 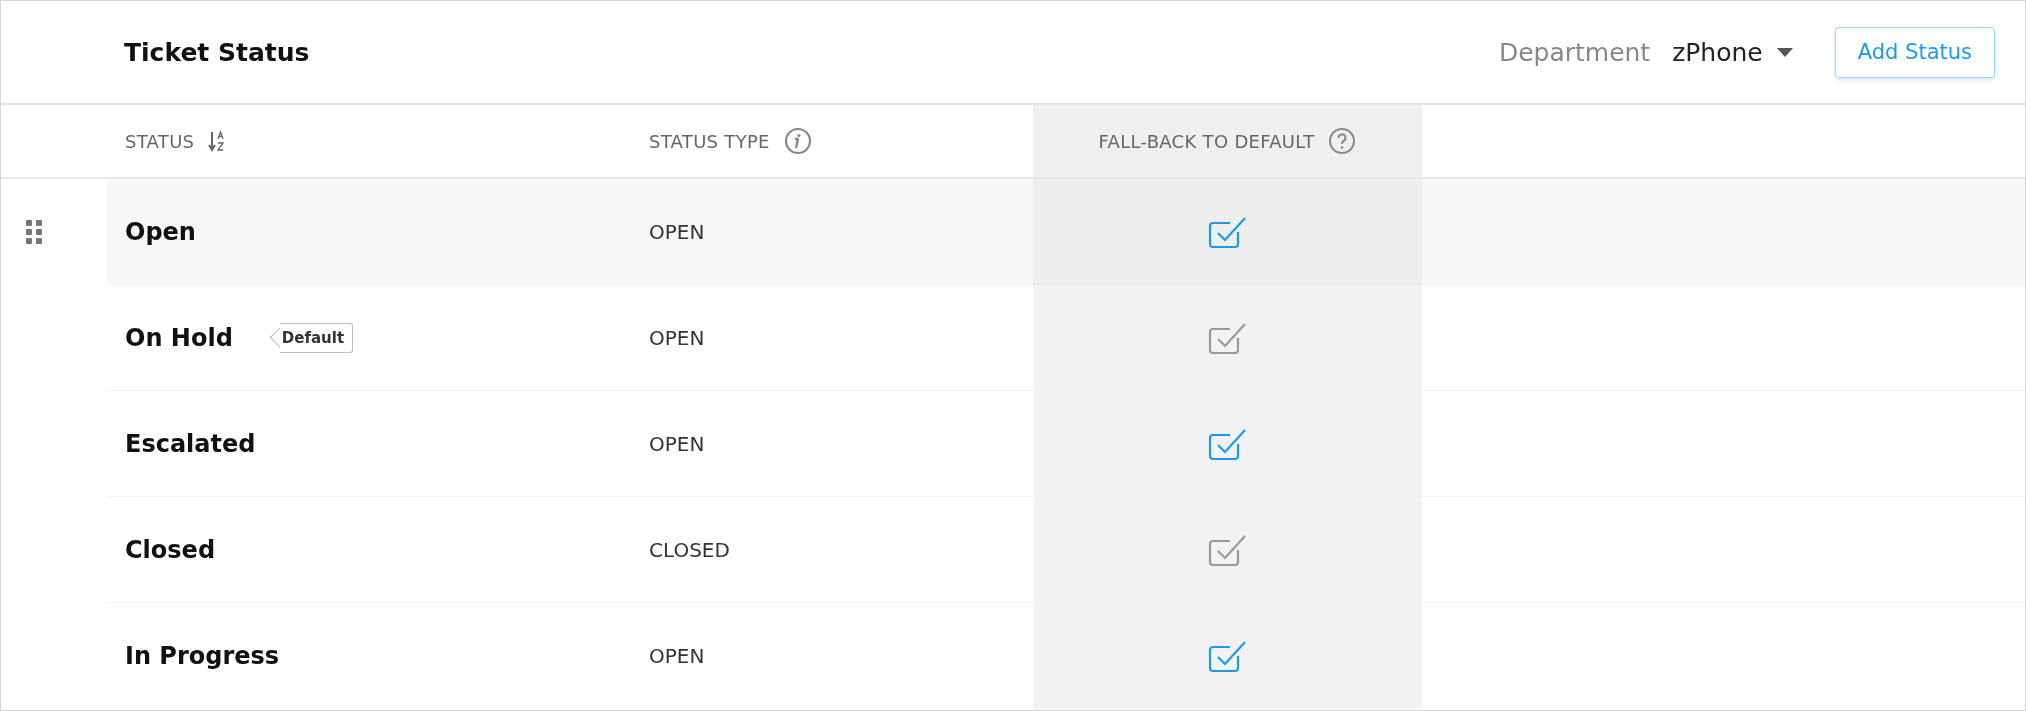 What do you see at coordinates (170, 549) in the screenshot?
I see `status-name: Closed` at bounding box center [170, 549].